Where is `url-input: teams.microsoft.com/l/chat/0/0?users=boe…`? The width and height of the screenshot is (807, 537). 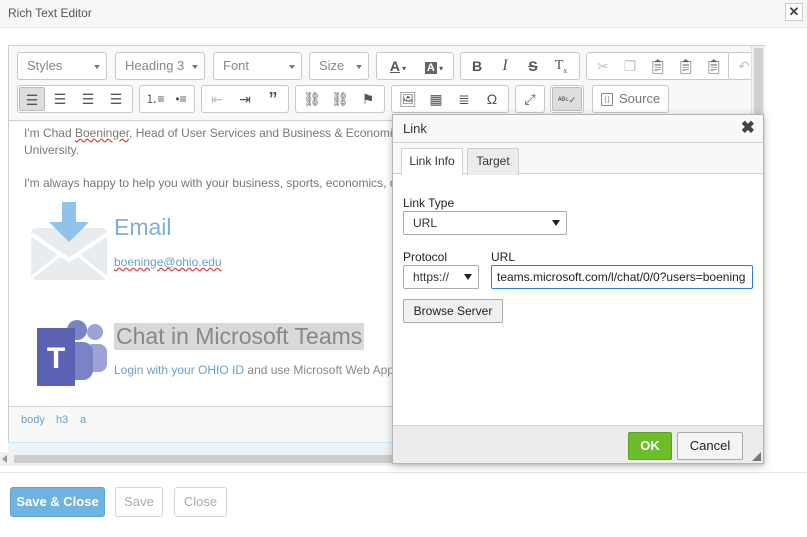
url-input: teams.microsoft.com/l/chat/0/0?users=boe… is located at coordinates (622, 277).